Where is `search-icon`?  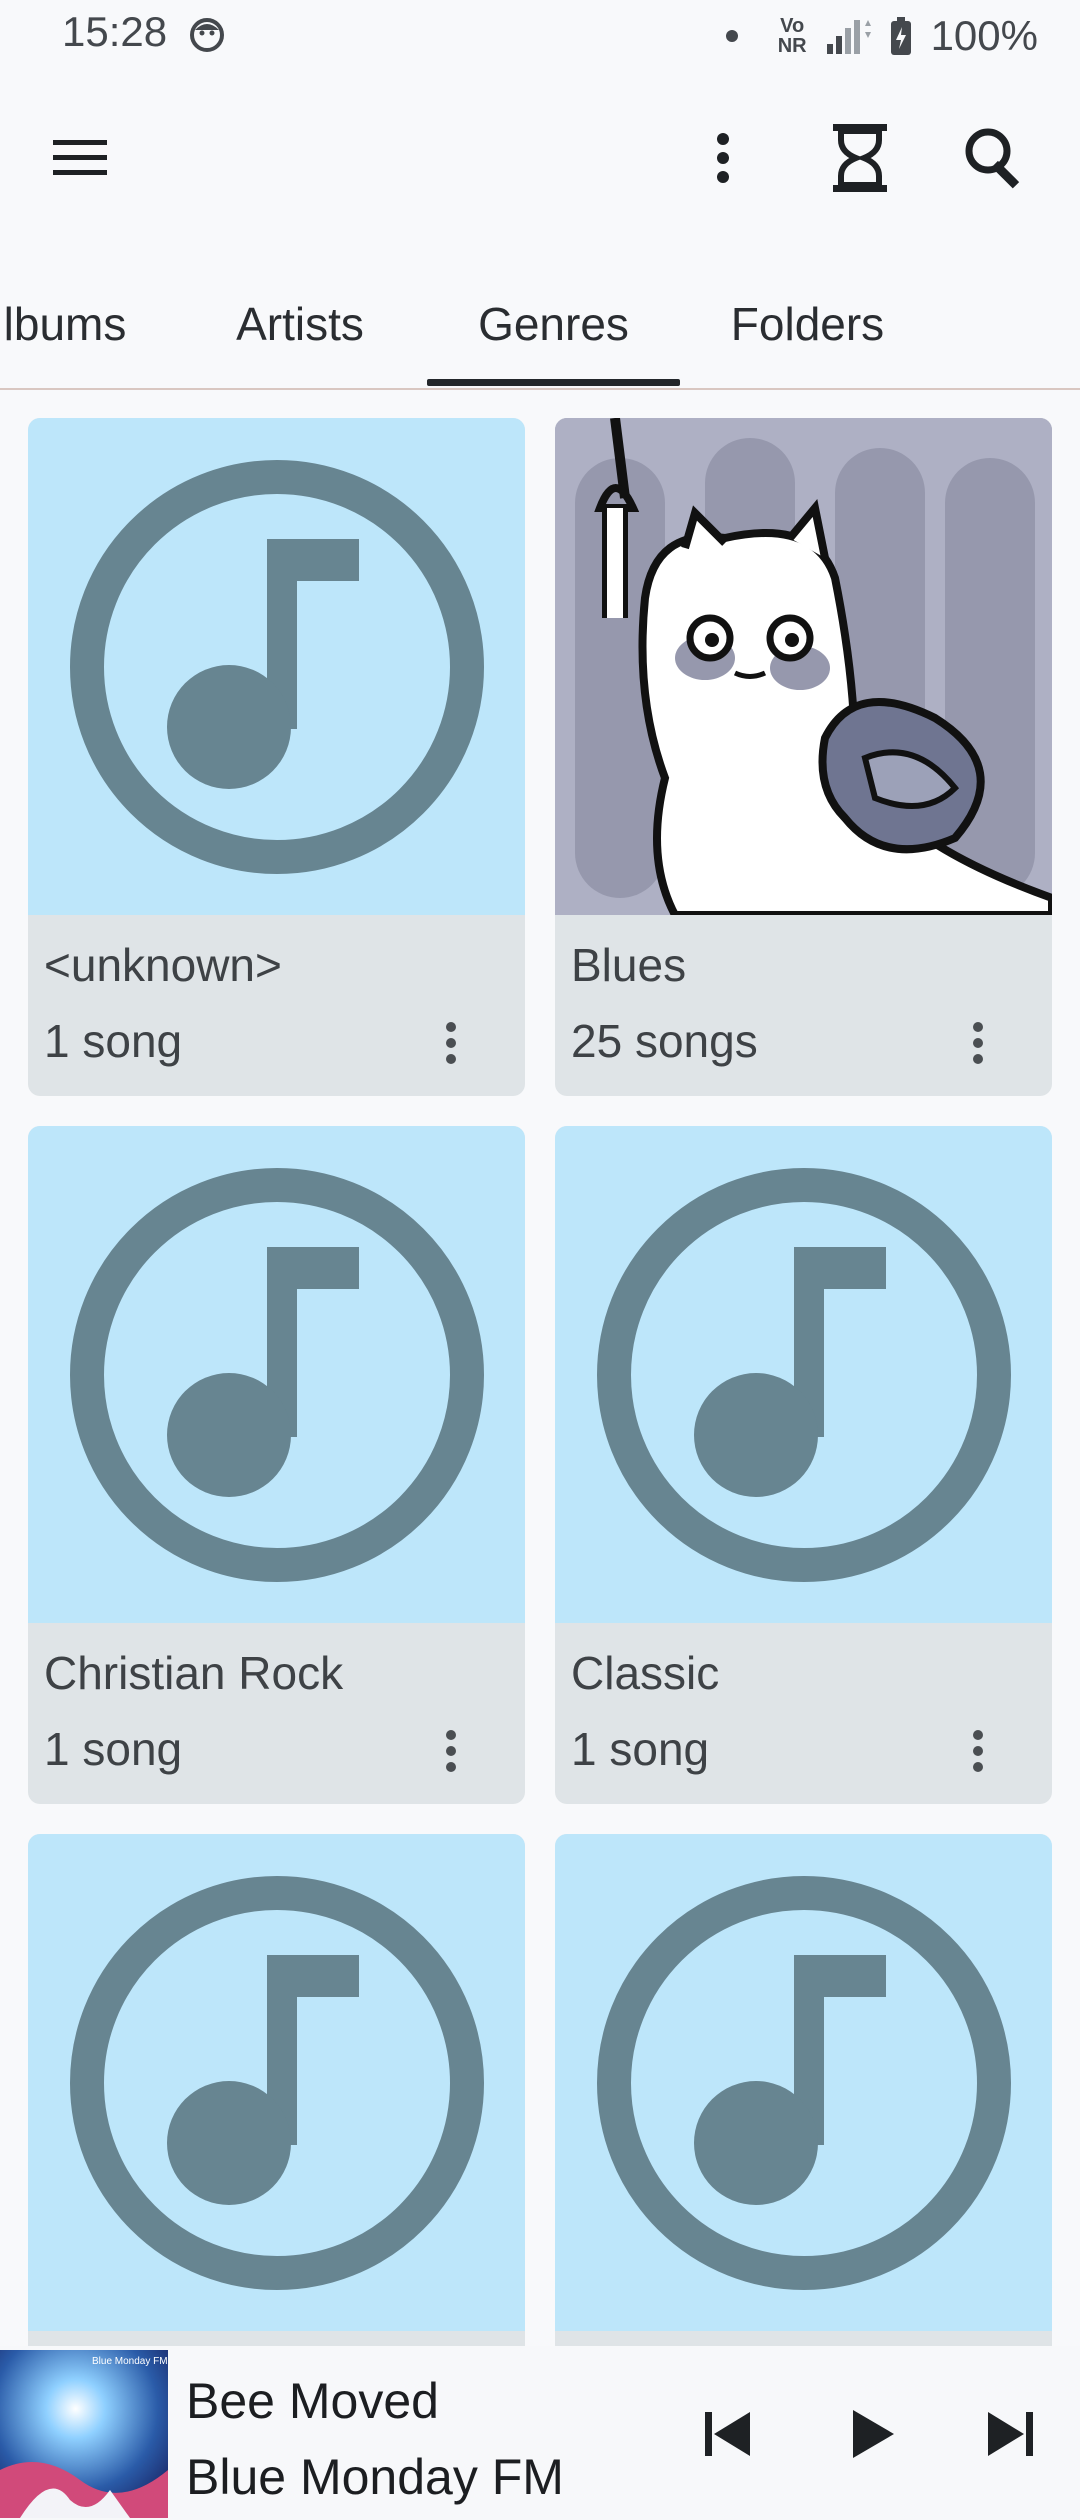
search-icon is located at coordinates (992, 158).